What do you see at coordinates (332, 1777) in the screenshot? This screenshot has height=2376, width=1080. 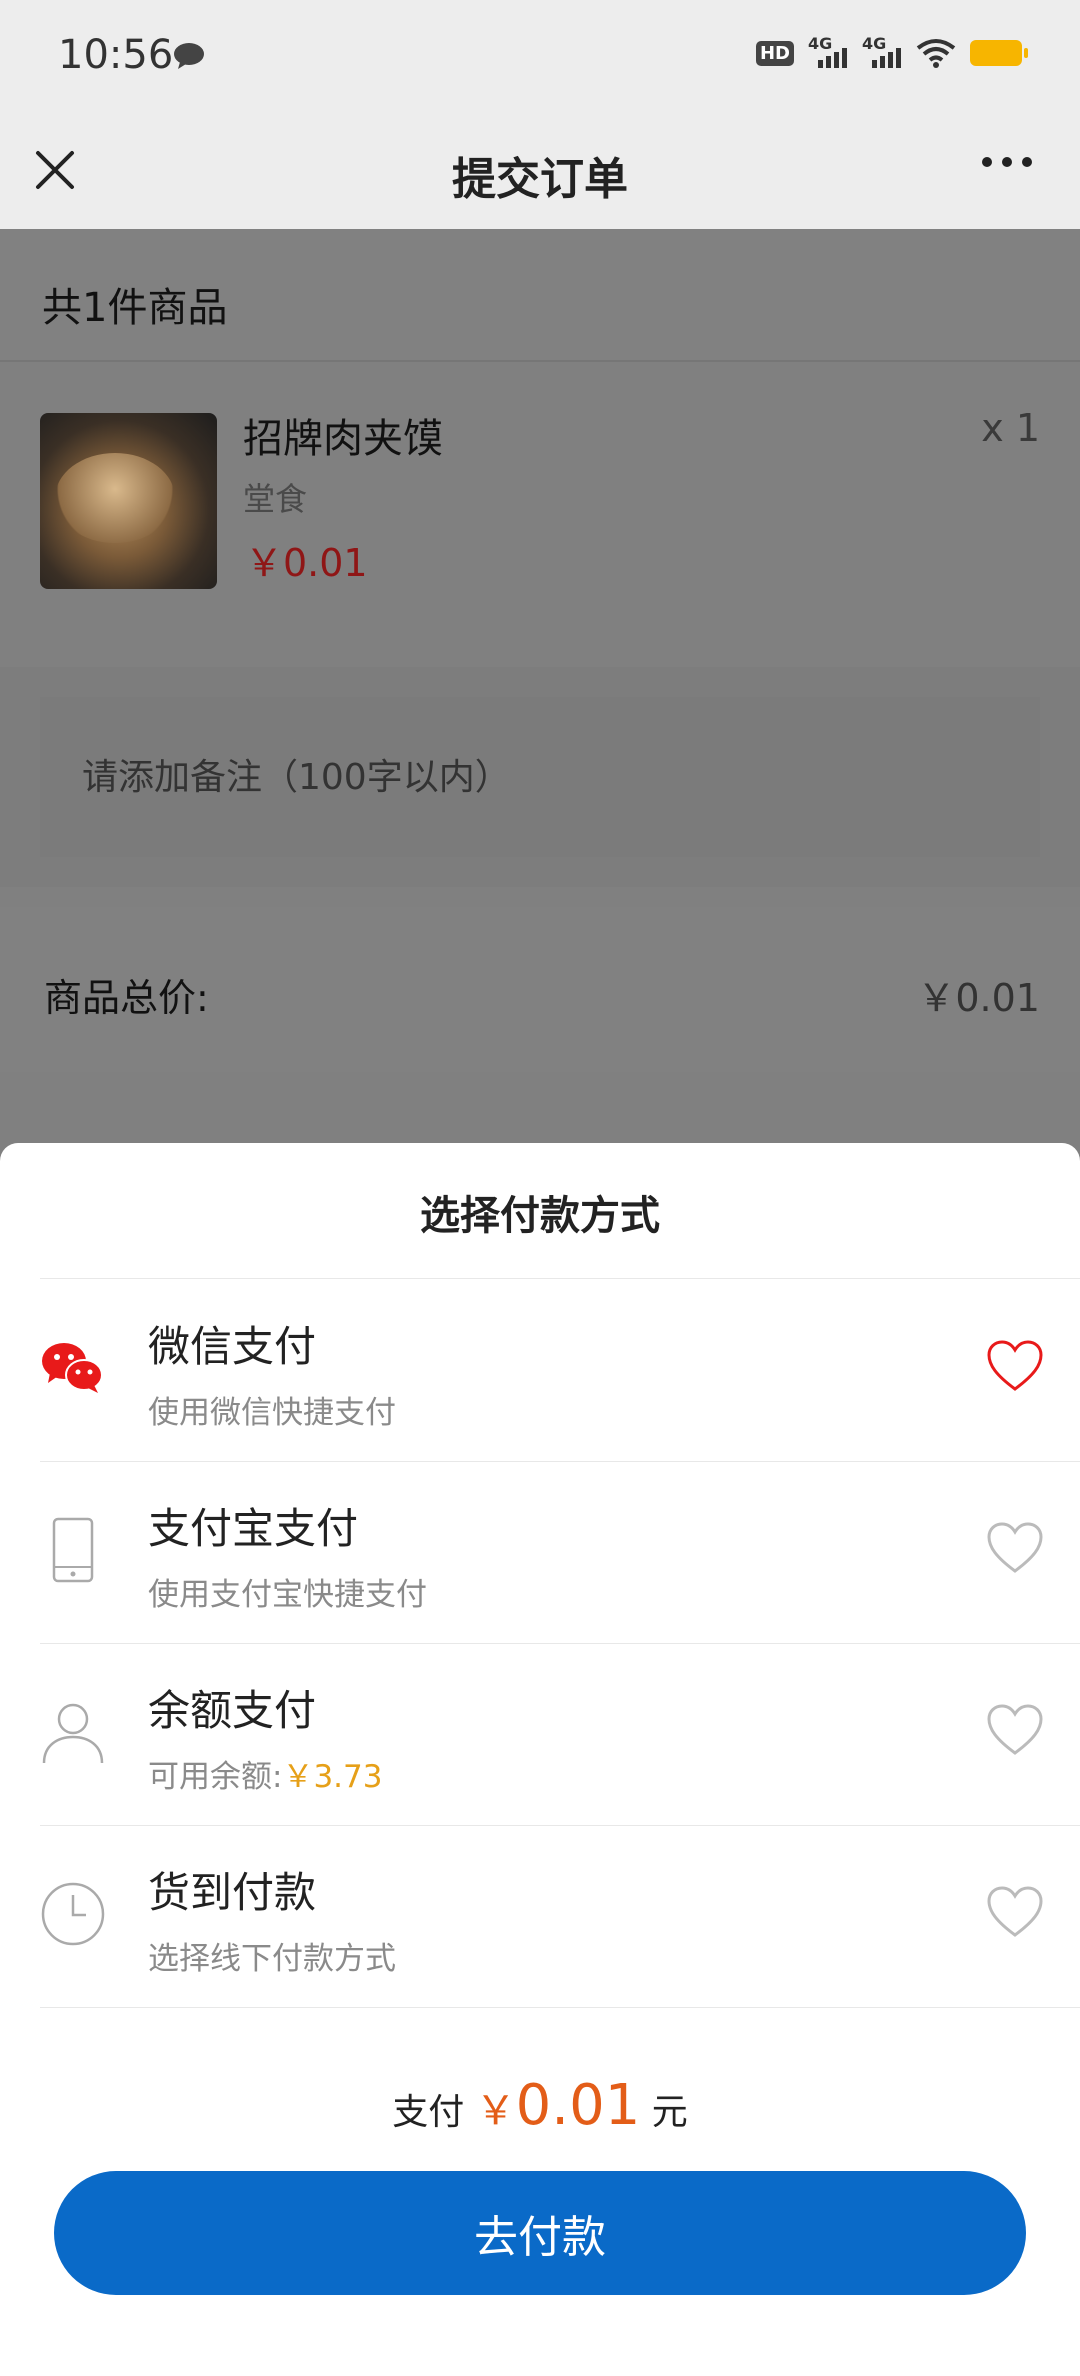 I see `balance-amount: ￥3.73` at bounding box center [332, 1777].